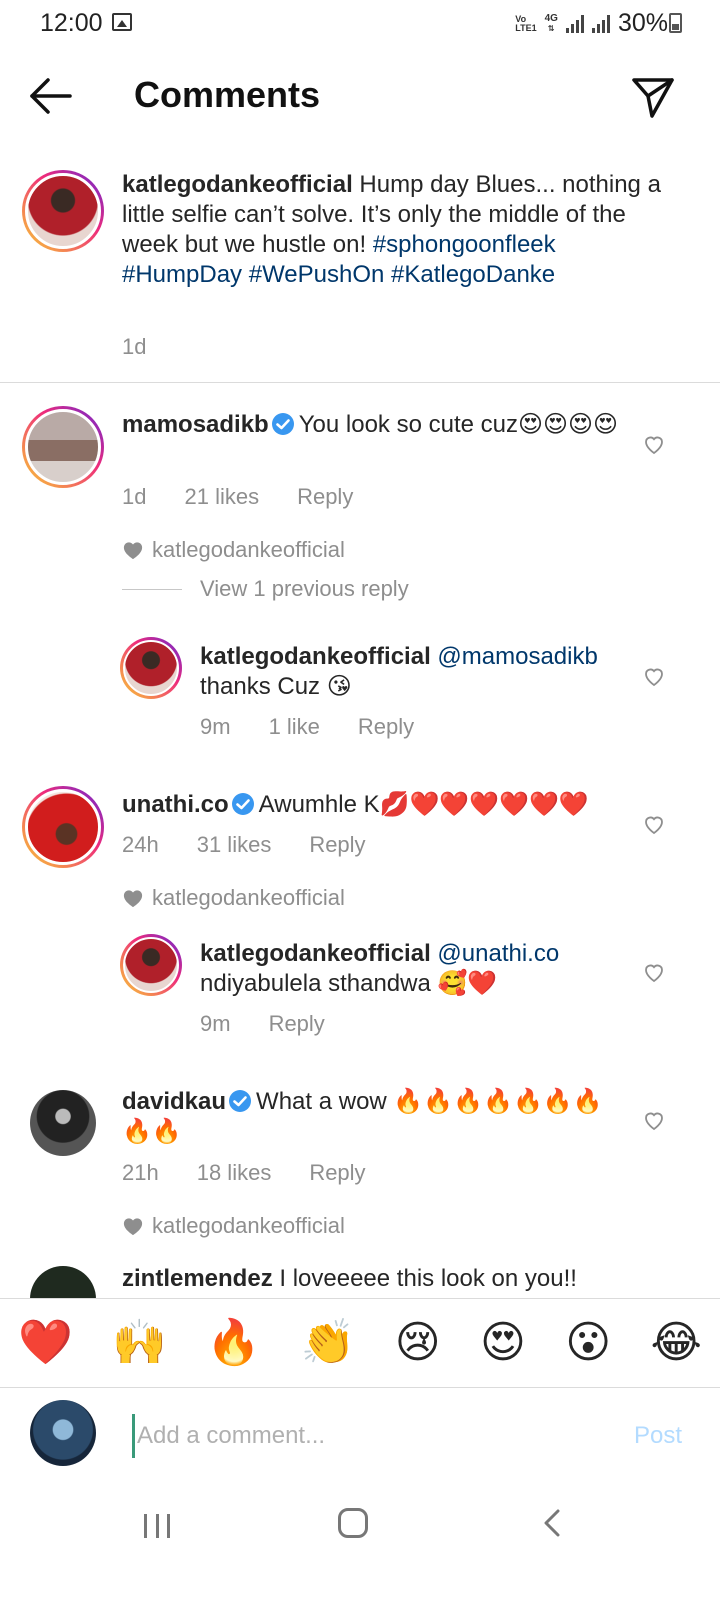 This screenshot has width=720, height=1600. Describe the element at coordinates (423, 804) in the screenshot. I see `comment-body: Awumhle K💋❤️❤️❤️❤️❤️❤️` at that location.